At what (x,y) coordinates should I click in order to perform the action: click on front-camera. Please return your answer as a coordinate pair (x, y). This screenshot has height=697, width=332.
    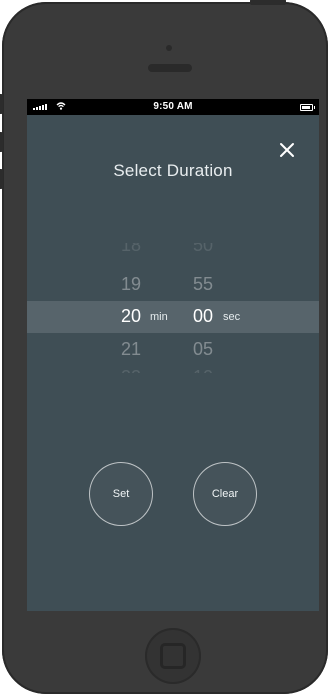
    Looking at the image, I should click on (169, 48).